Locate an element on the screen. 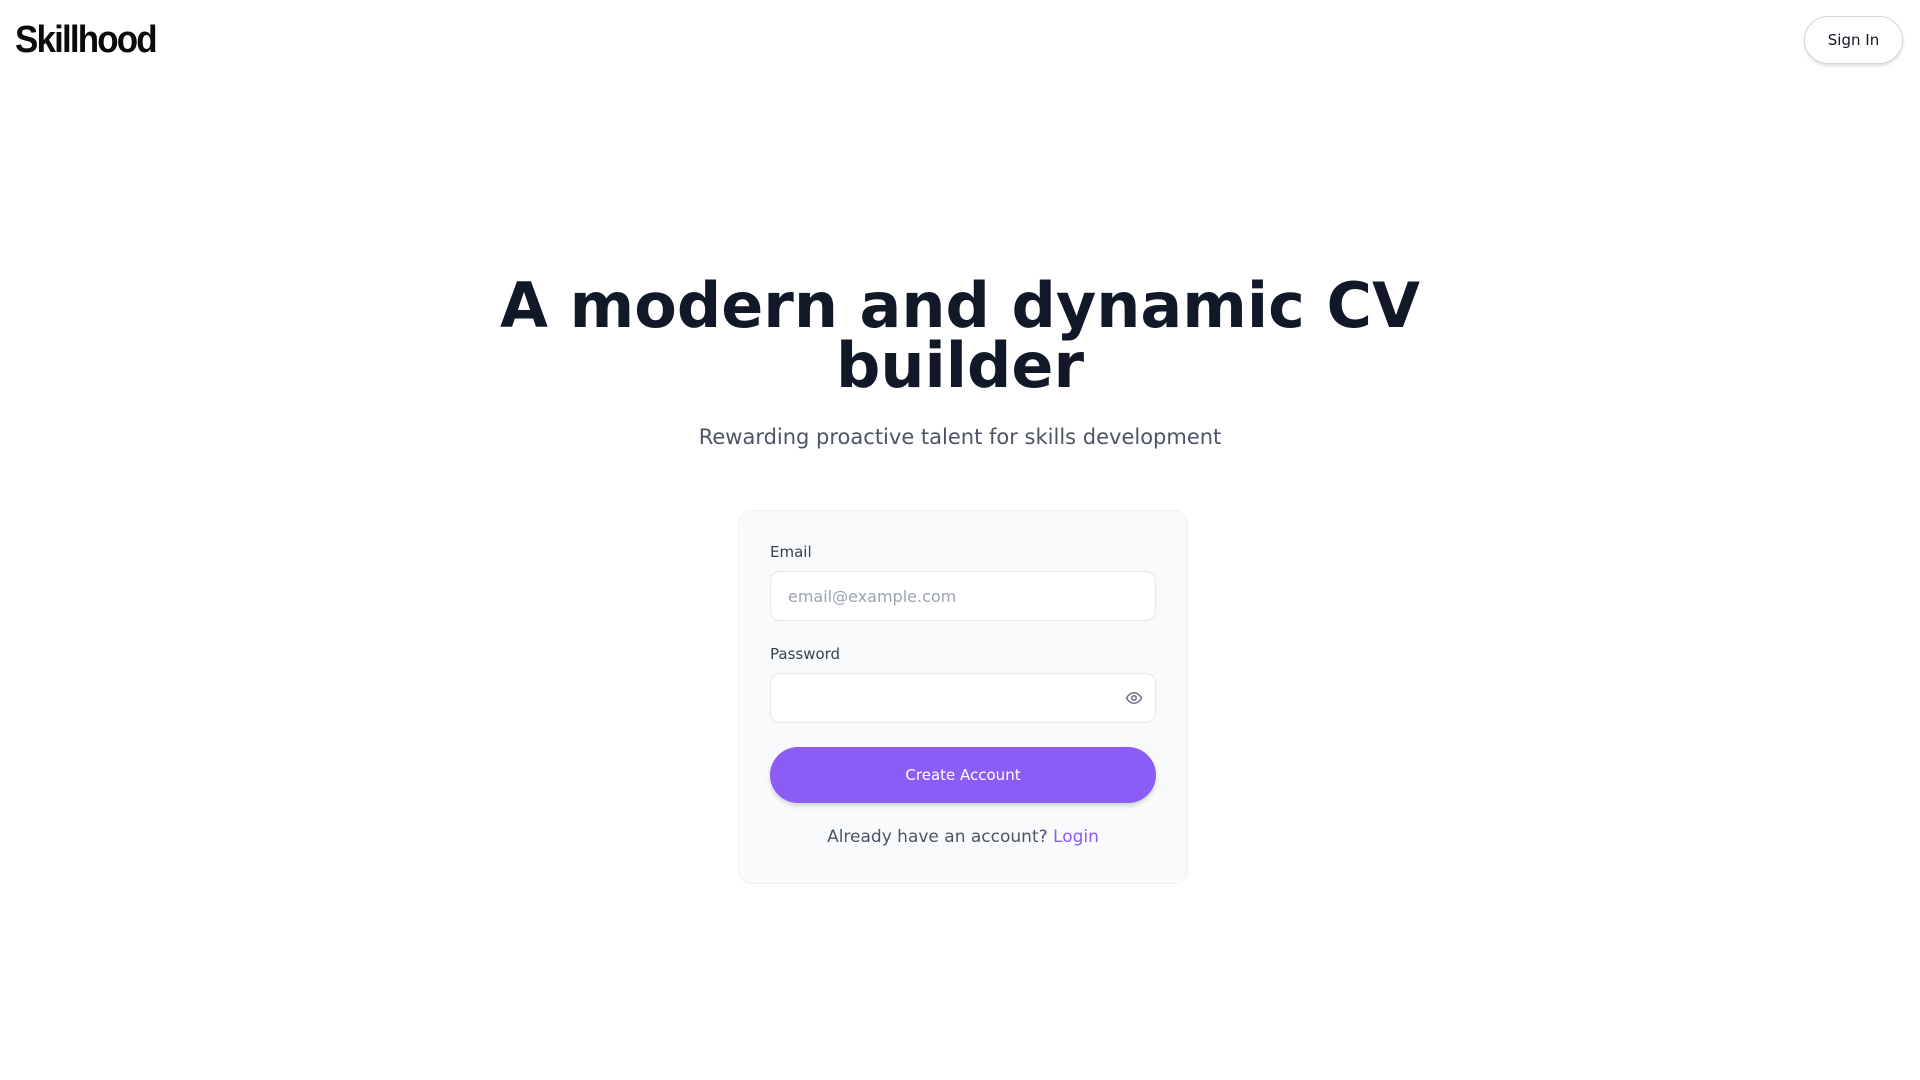 The width and height of the screenshot is (1920, 1080). hero-title: A modern and dynamic CV builder is located at coordinates (960, 335).